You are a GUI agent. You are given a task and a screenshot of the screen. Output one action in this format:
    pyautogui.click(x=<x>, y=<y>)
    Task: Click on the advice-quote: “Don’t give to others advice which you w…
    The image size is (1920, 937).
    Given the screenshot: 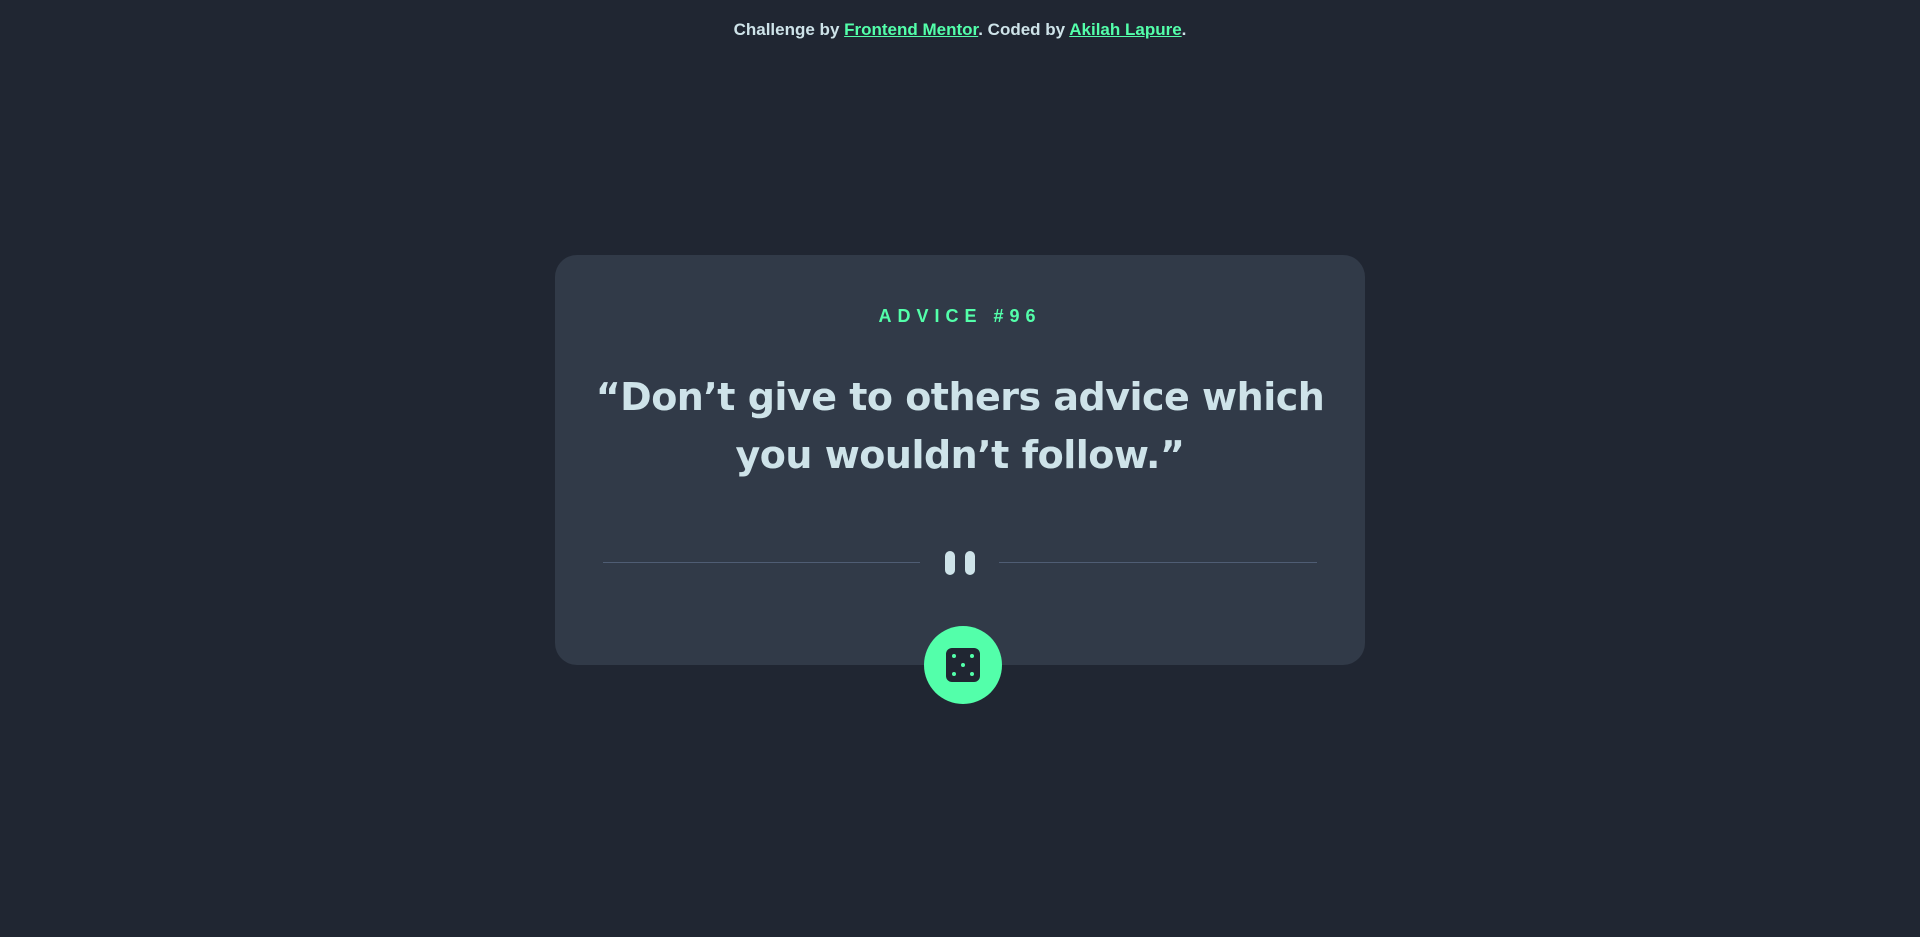 What is the action you would take?
    pyautogui.click(x=960, y=426)
    